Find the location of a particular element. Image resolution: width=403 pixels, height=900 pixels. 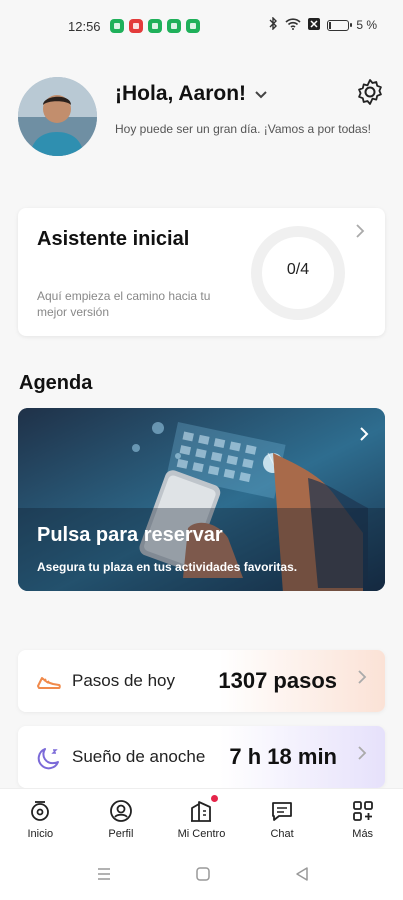

gear-icon is located at coordinates (370, 92).